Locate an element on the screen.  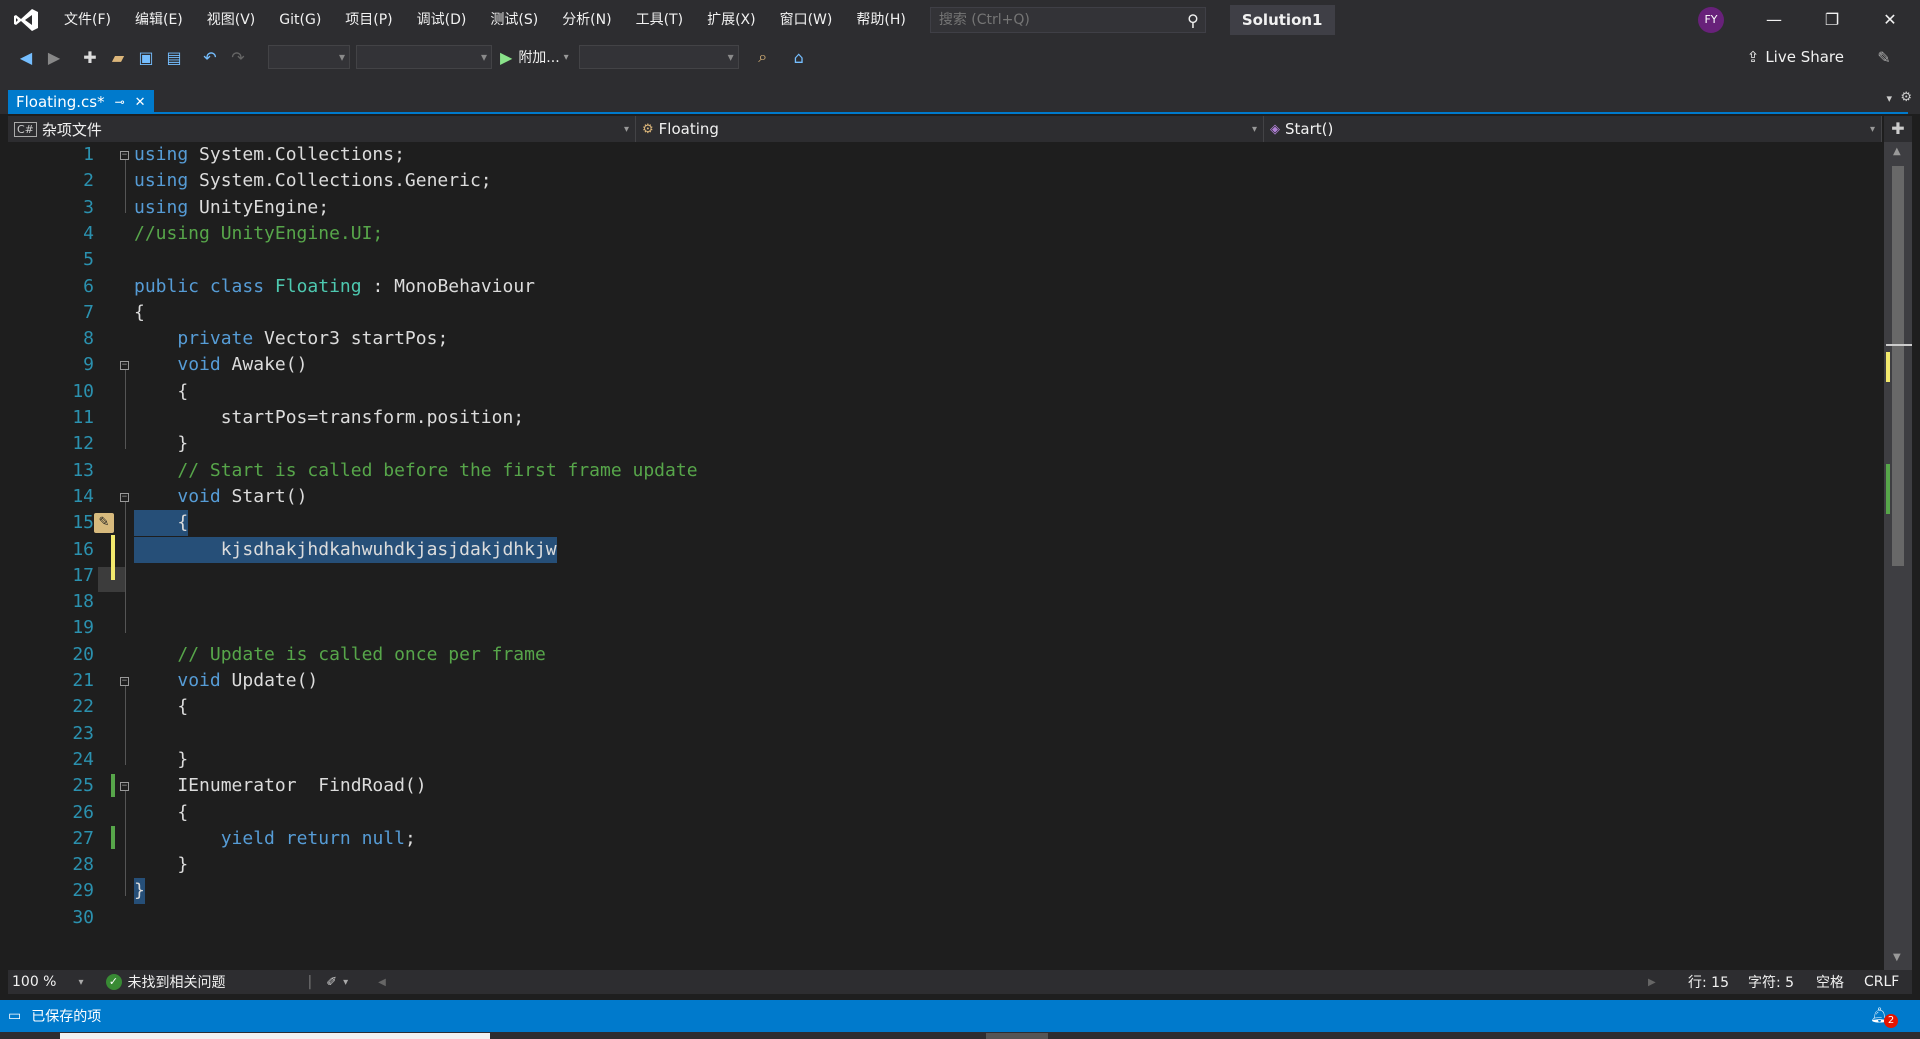
code-line: 29} is located at coordinates (945, 891).